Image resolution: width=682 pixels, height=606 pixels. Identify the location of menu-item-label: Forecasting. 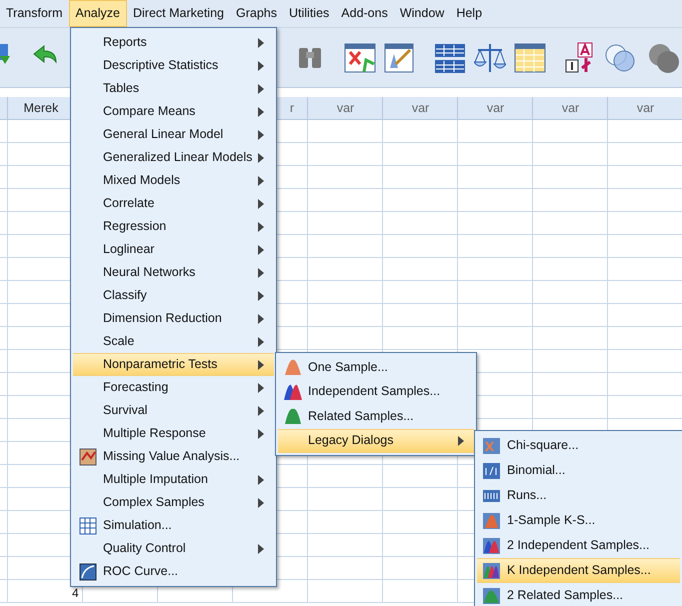
(136, 387).